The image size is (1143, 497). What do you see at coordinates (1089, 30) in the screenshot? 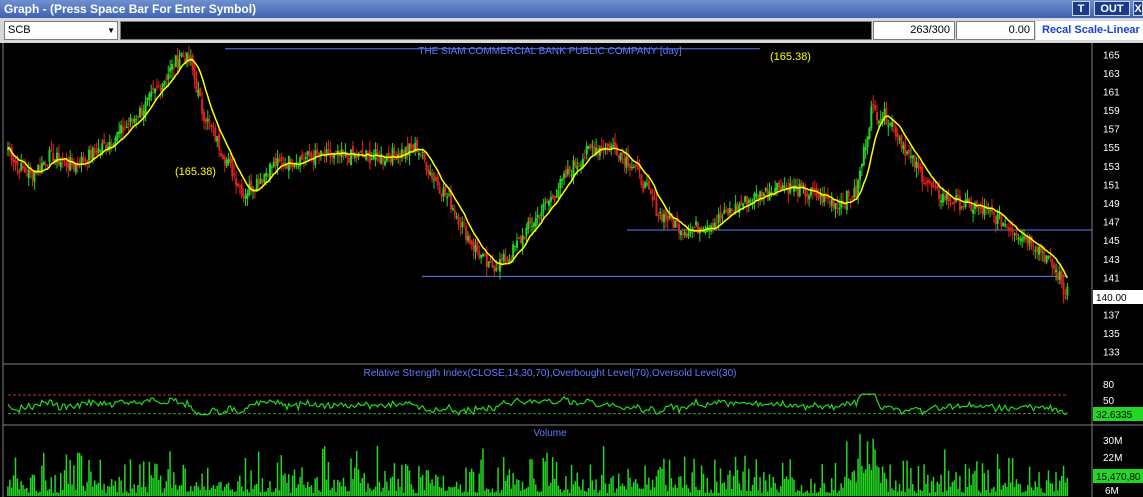
I see `recal-scale-button: Recal Scale-Linear` at bounding box center [1089, 30].